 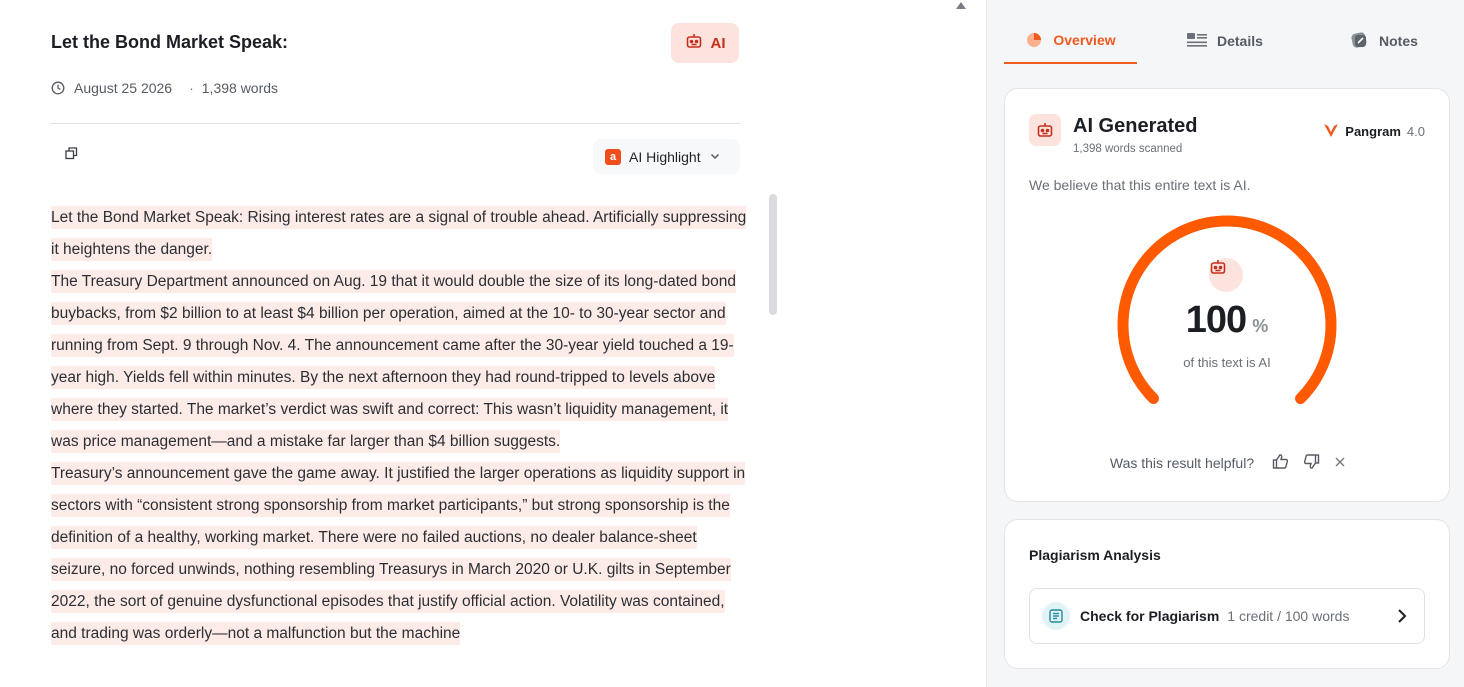 What do you see at coordinates (240, 88) in the screenshot?
I see `document-word-count: 1,398 words` at bounding box center [240, 88].